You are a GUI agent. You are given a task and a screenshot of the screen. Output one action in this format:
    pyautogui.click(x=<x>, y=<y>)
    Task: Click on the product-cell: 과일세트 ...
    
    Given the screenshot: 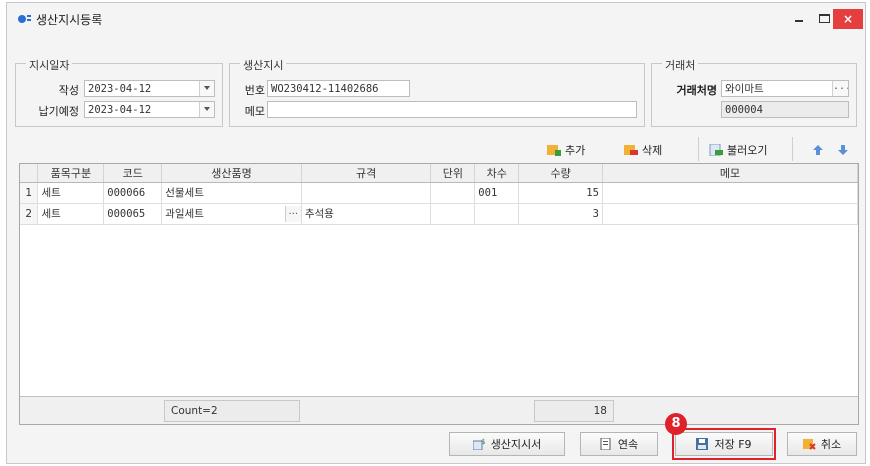 What is the action you would take?
    pyautogui.click(x=231, y=214)
    